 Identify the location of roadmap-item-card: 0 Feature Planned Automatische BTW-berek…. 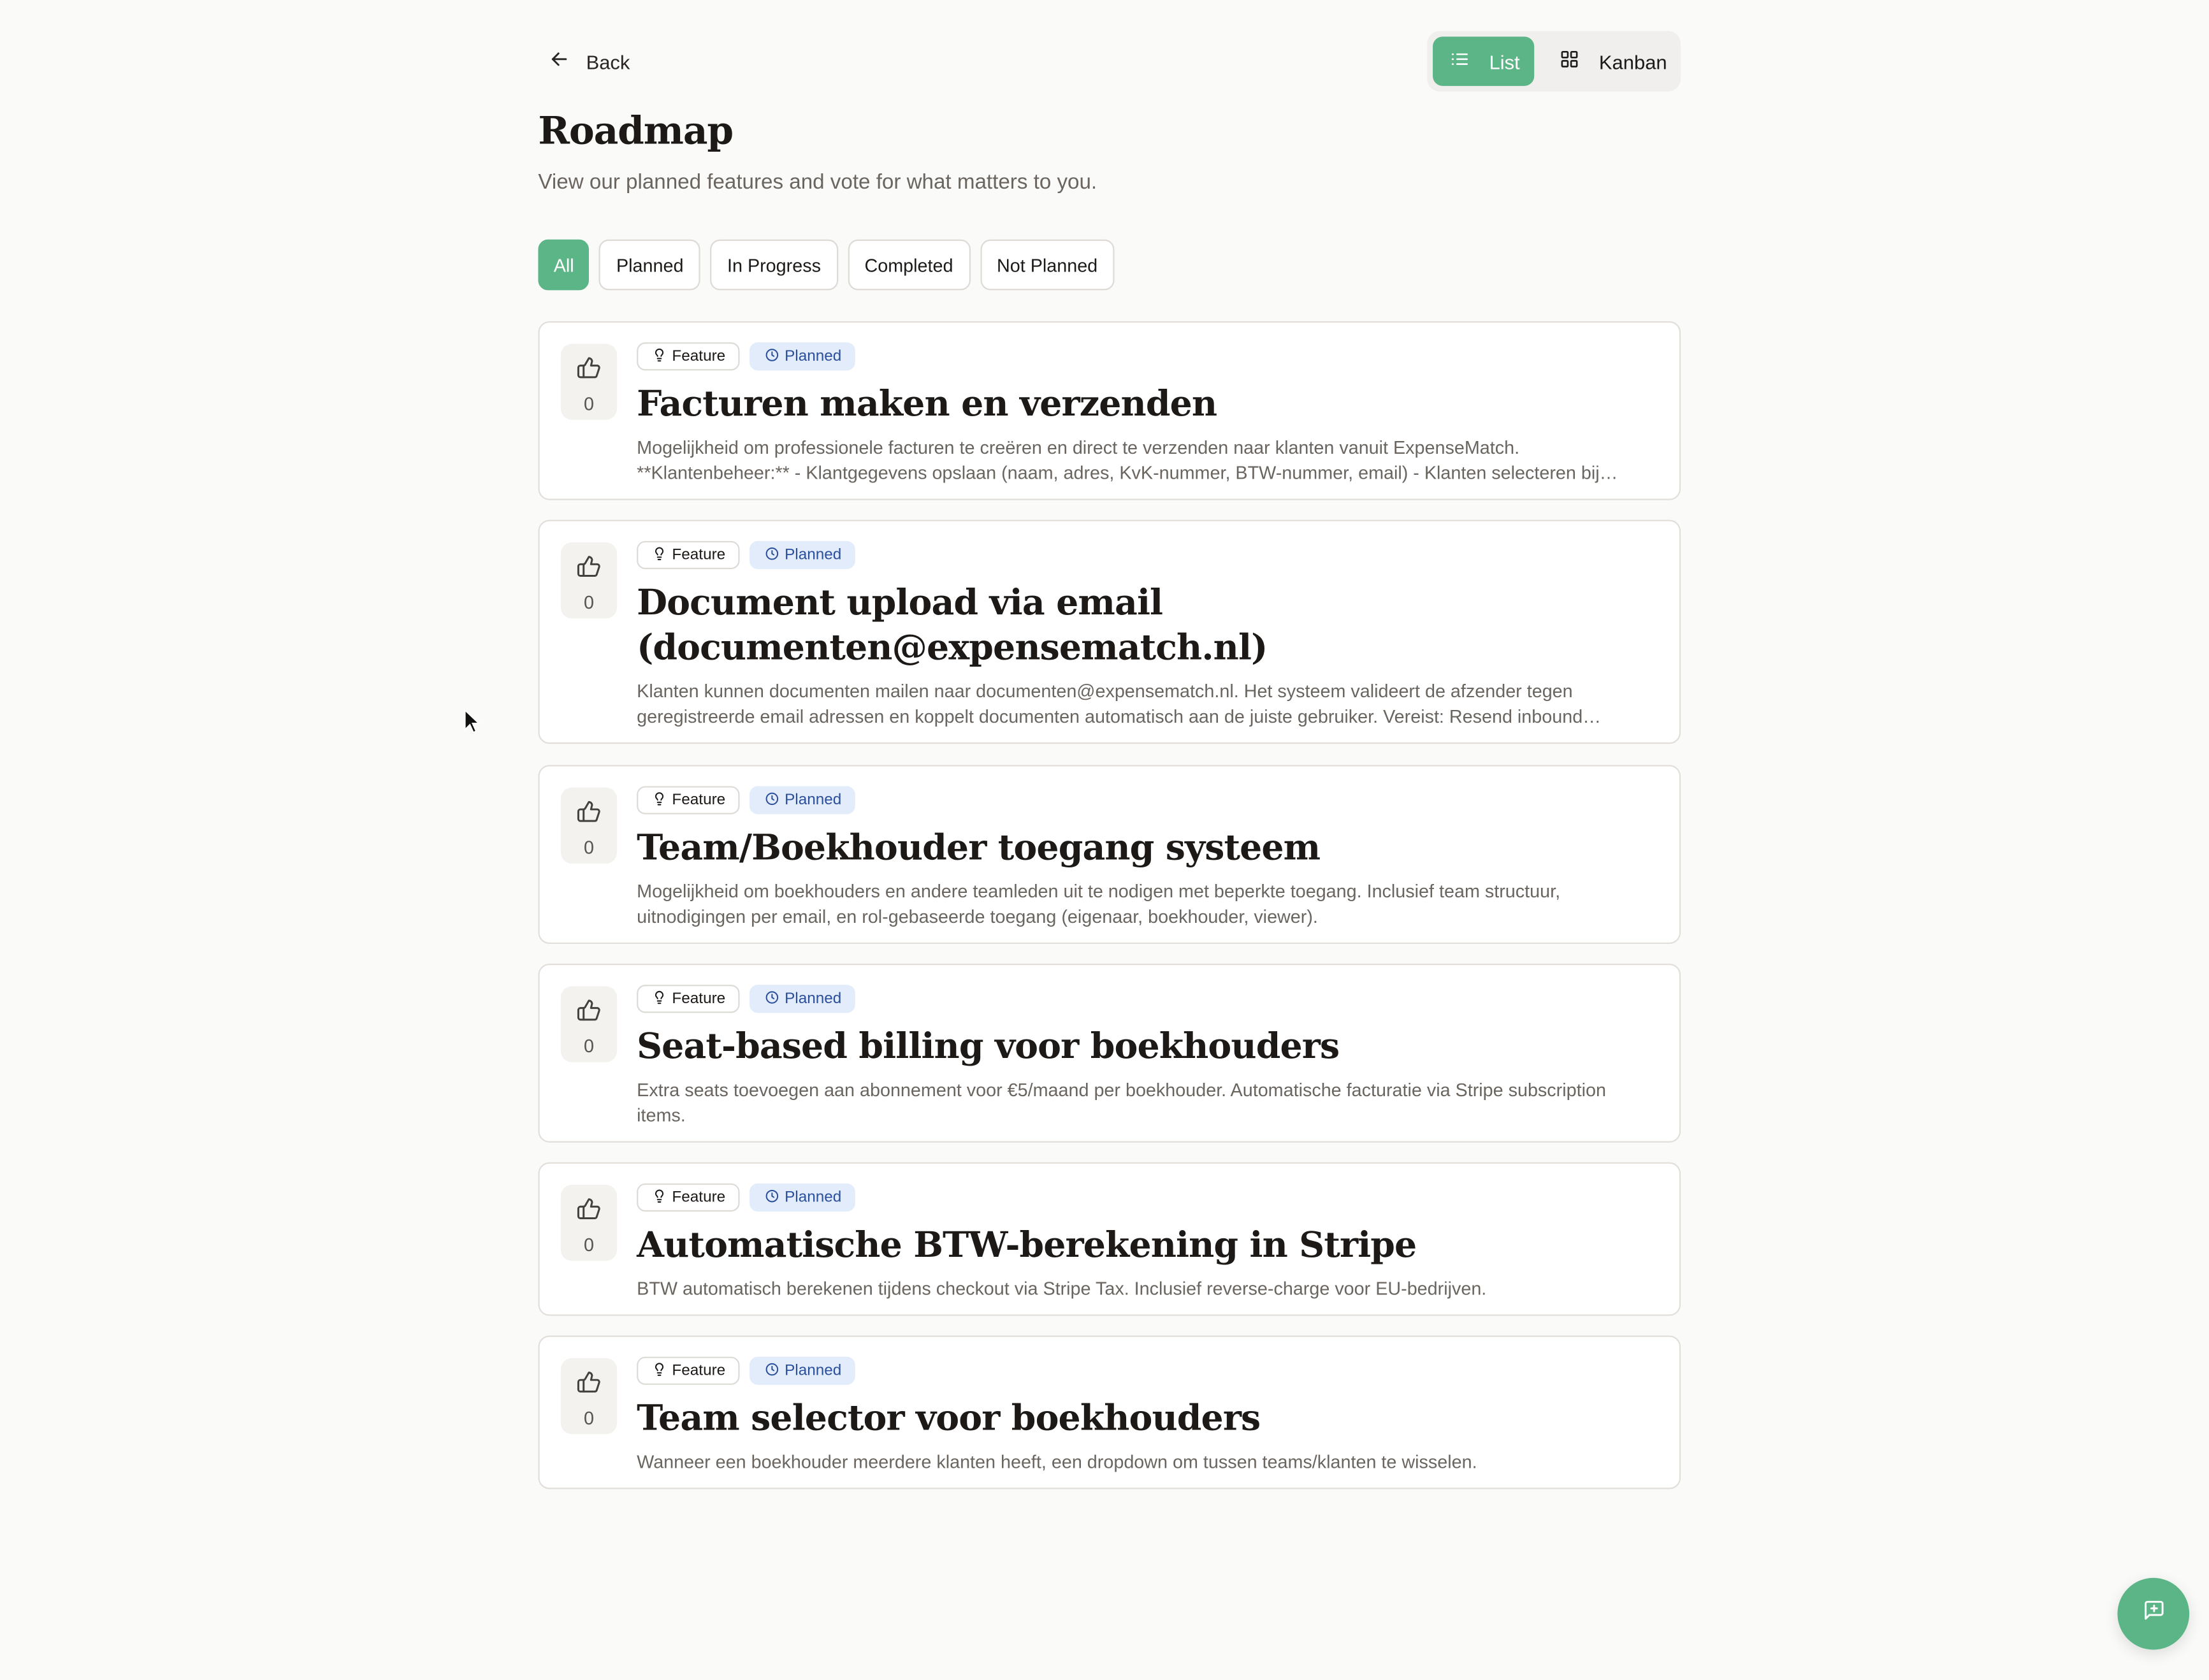
(1109, 1239).